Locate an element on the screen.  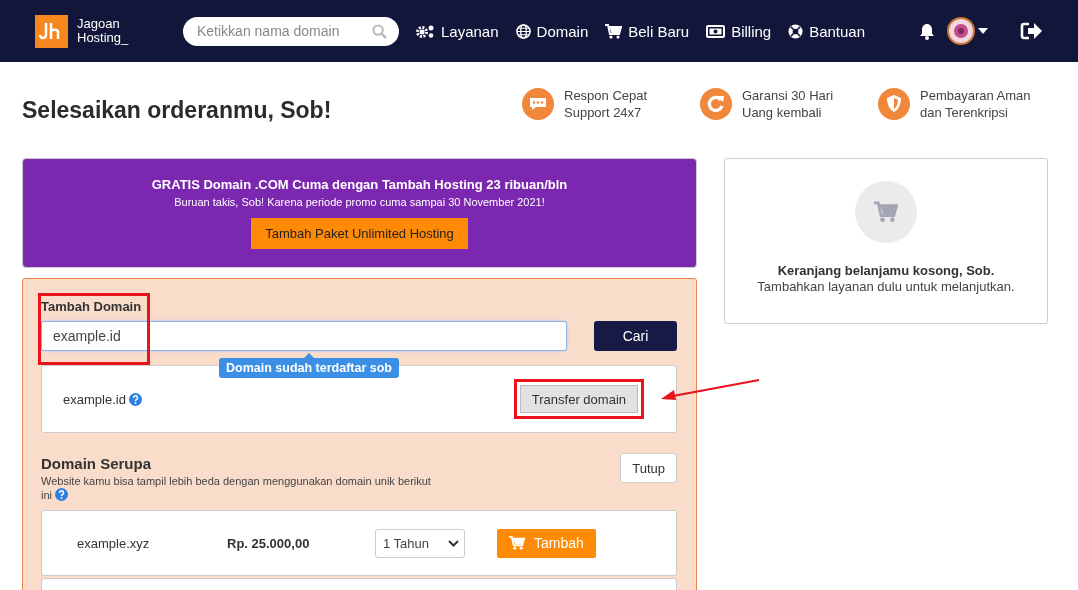
transfer-domain-button: Transfer domain is located at coordinates (578, 399).